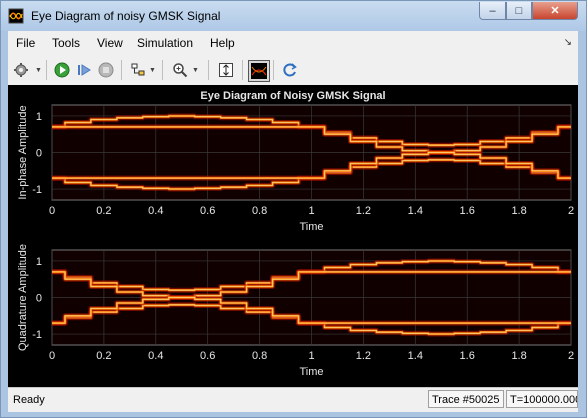  What do you see at coordinates (519, 11) in the screenshot?
I see `maximize-button: □` at bounding box center [519, 11].